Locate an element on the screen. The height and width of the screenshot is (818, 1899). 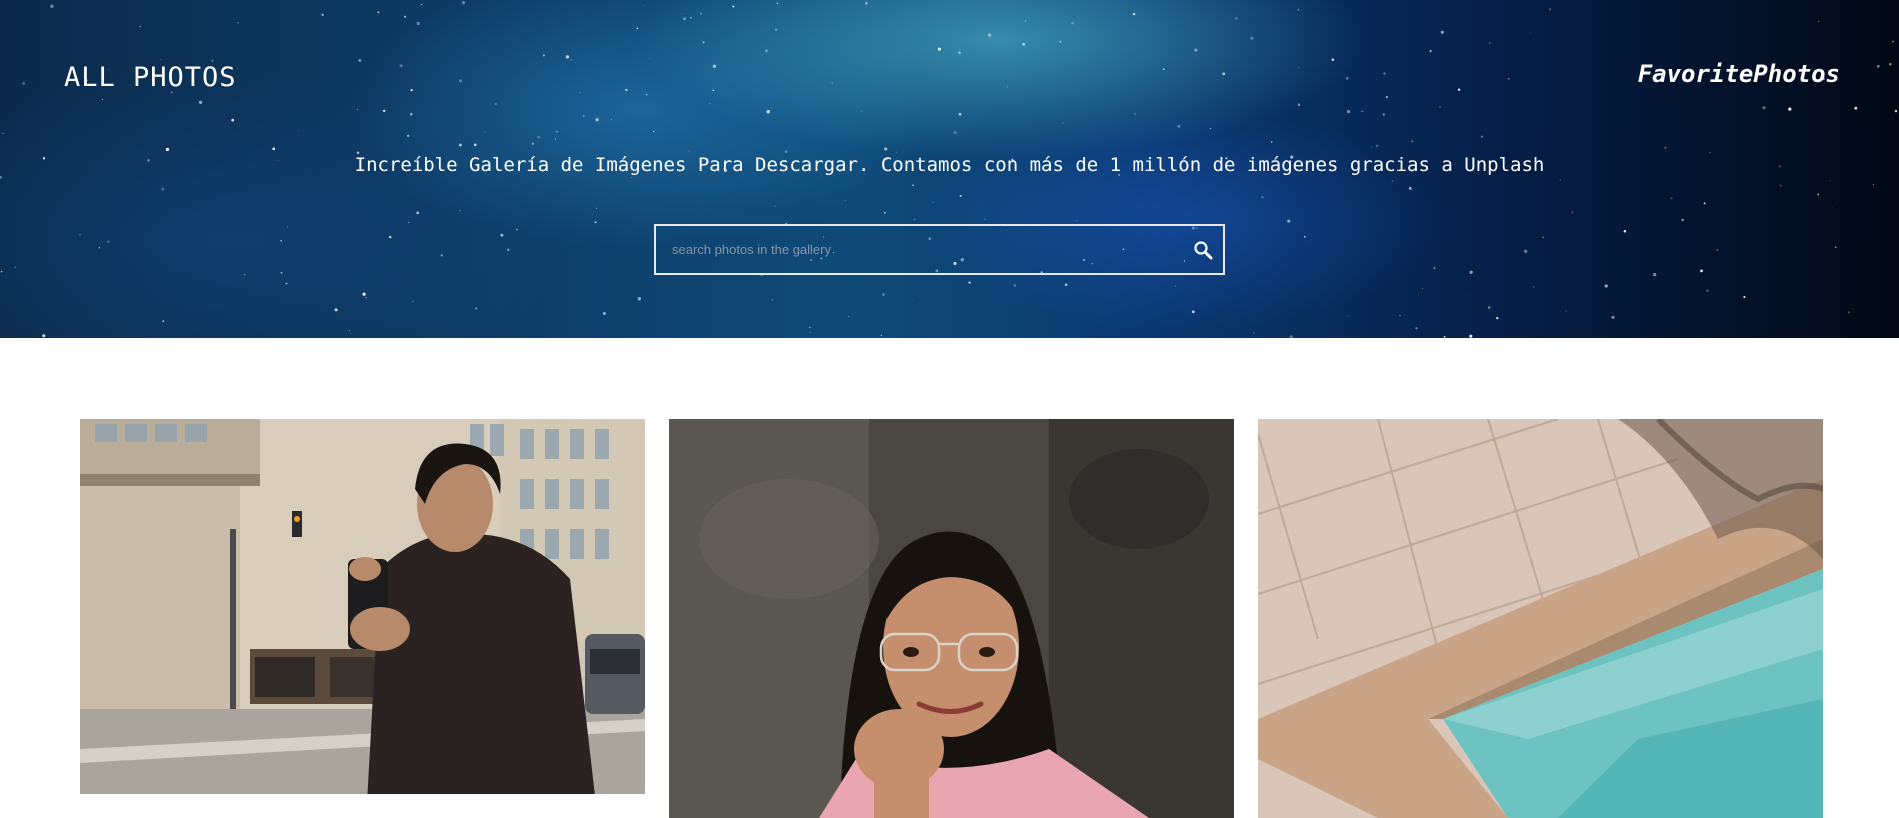
search-input is located at coordinates (919, 249).